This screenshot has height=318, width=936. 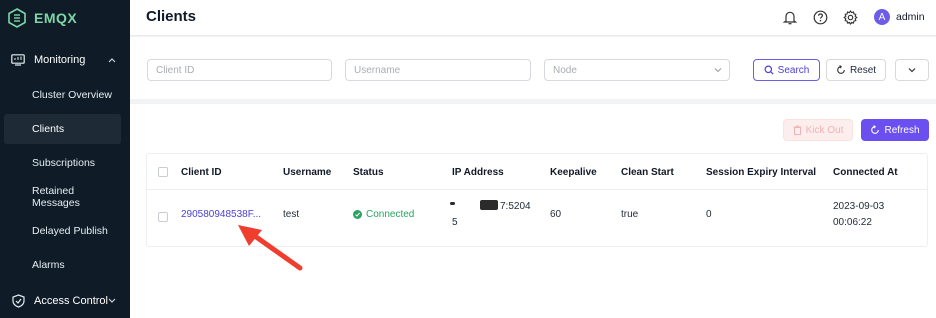 I want to click on nav-group-access-control: Access Control, so click(x=65, y=301).